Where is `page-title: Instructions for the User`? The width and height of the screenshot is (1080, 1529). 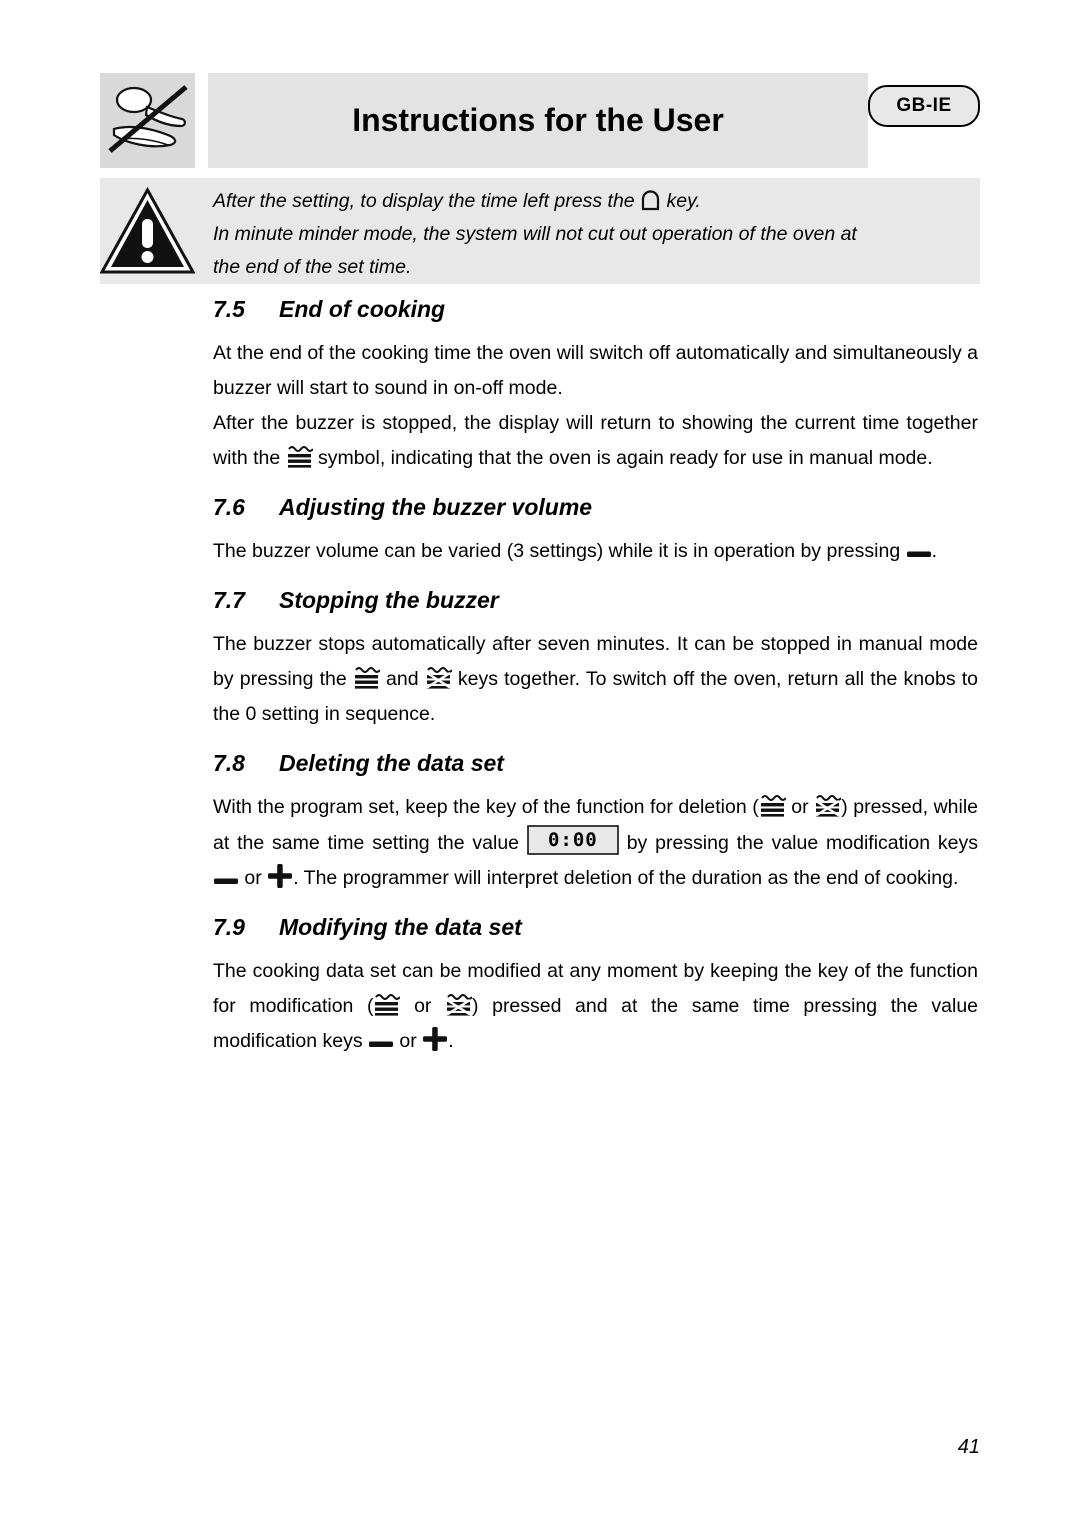
page-title: Instructions for the User is located at coordinates (538, 120).